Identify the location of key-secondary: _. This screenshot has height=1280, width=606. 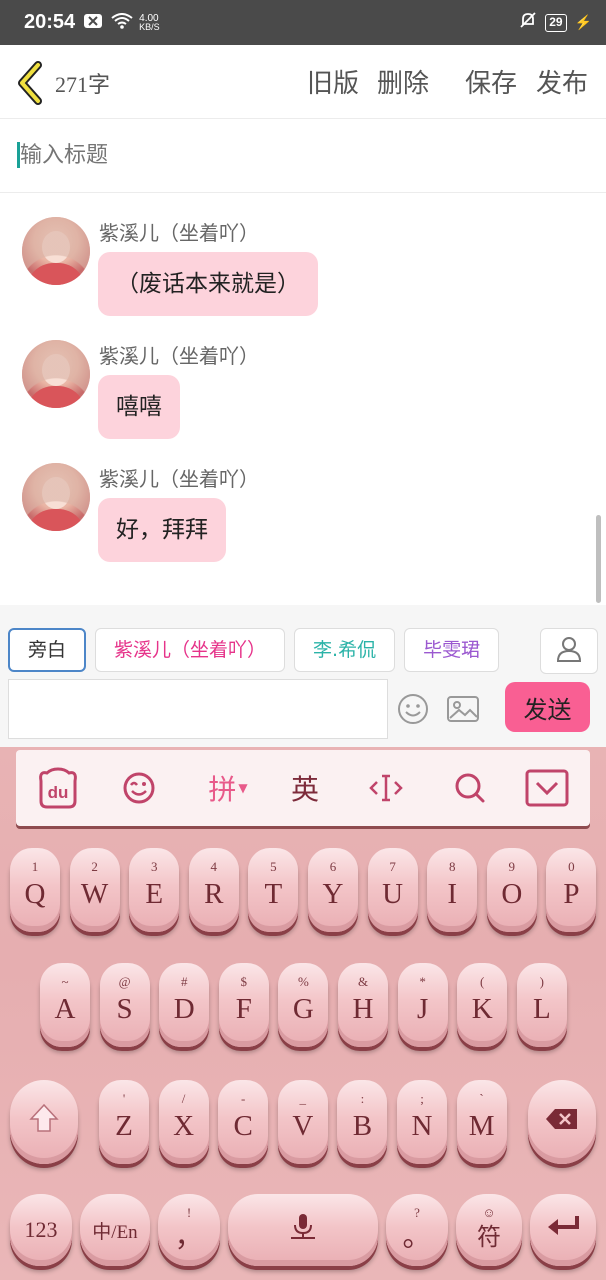
(303, 1098).